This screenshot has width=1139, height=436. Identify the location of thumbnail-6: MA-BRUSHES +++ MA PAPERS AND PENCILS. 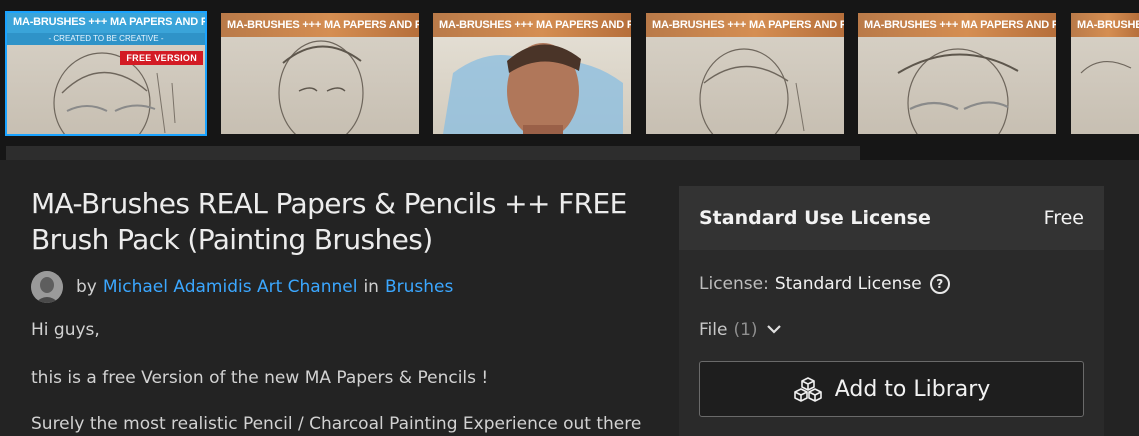
(1105, 73).